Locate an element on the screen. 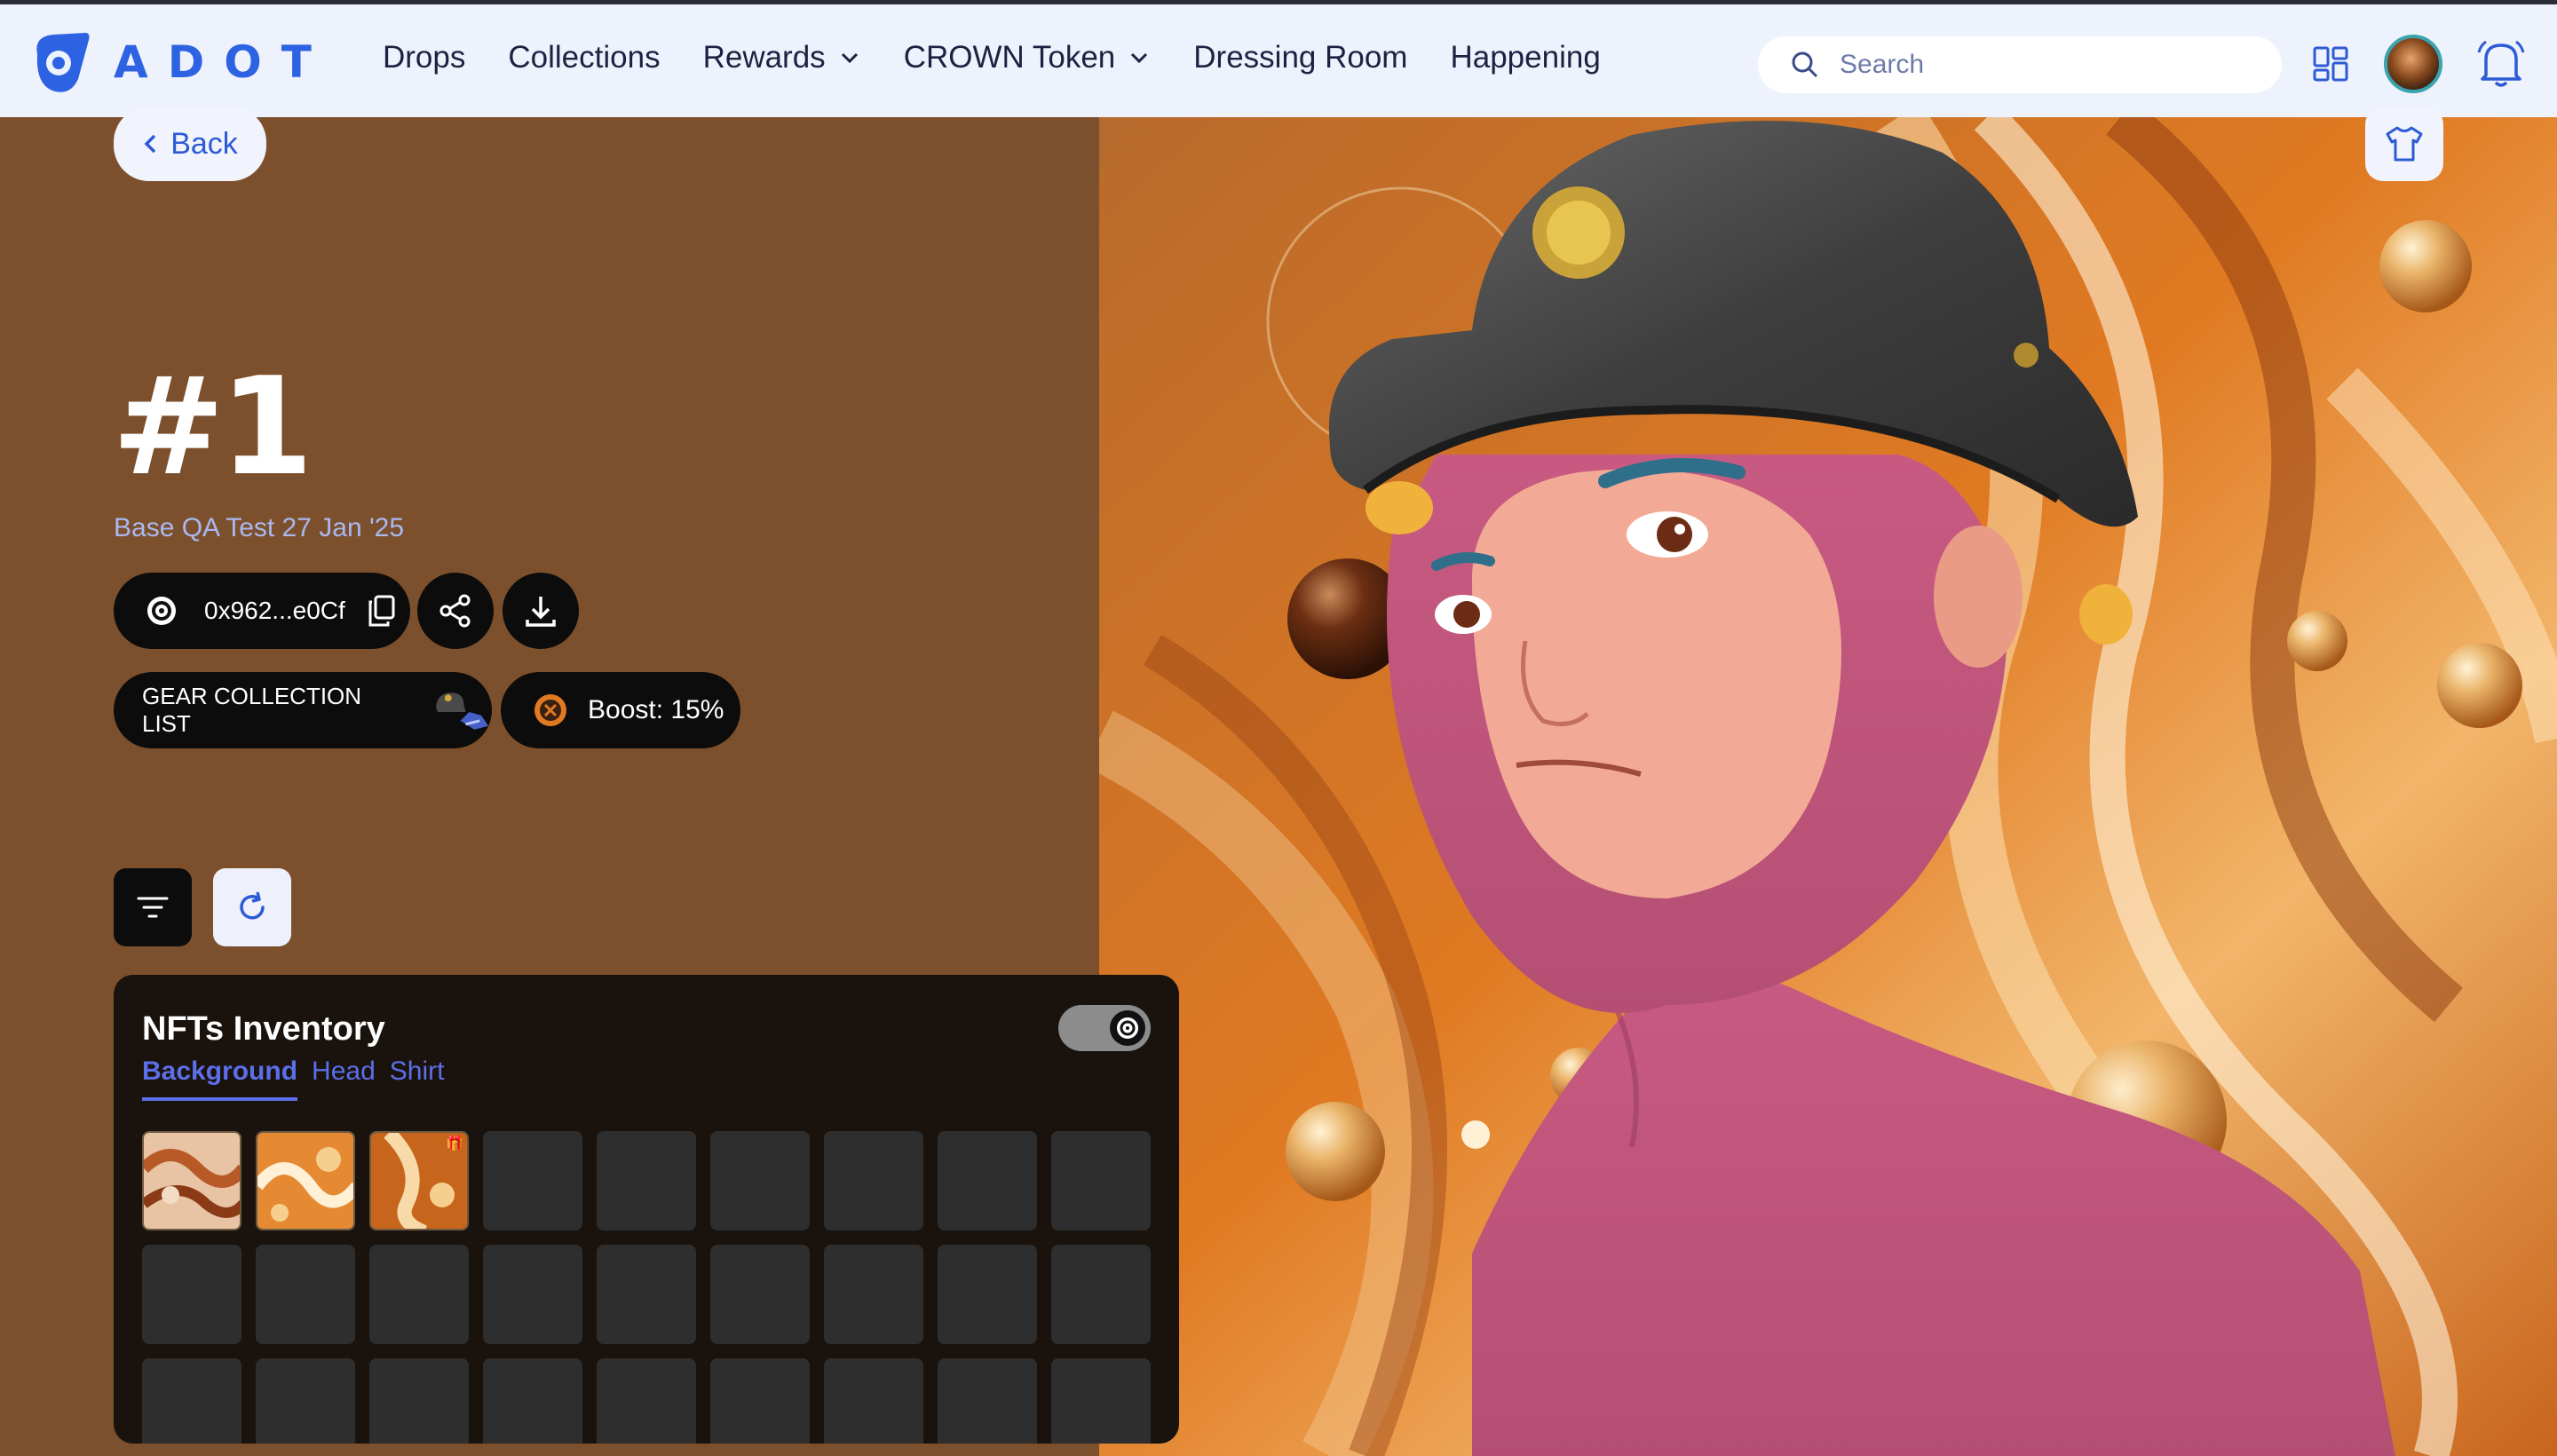 The image size is (2557, 1456). filter-button is located at coordinates (153, 907).